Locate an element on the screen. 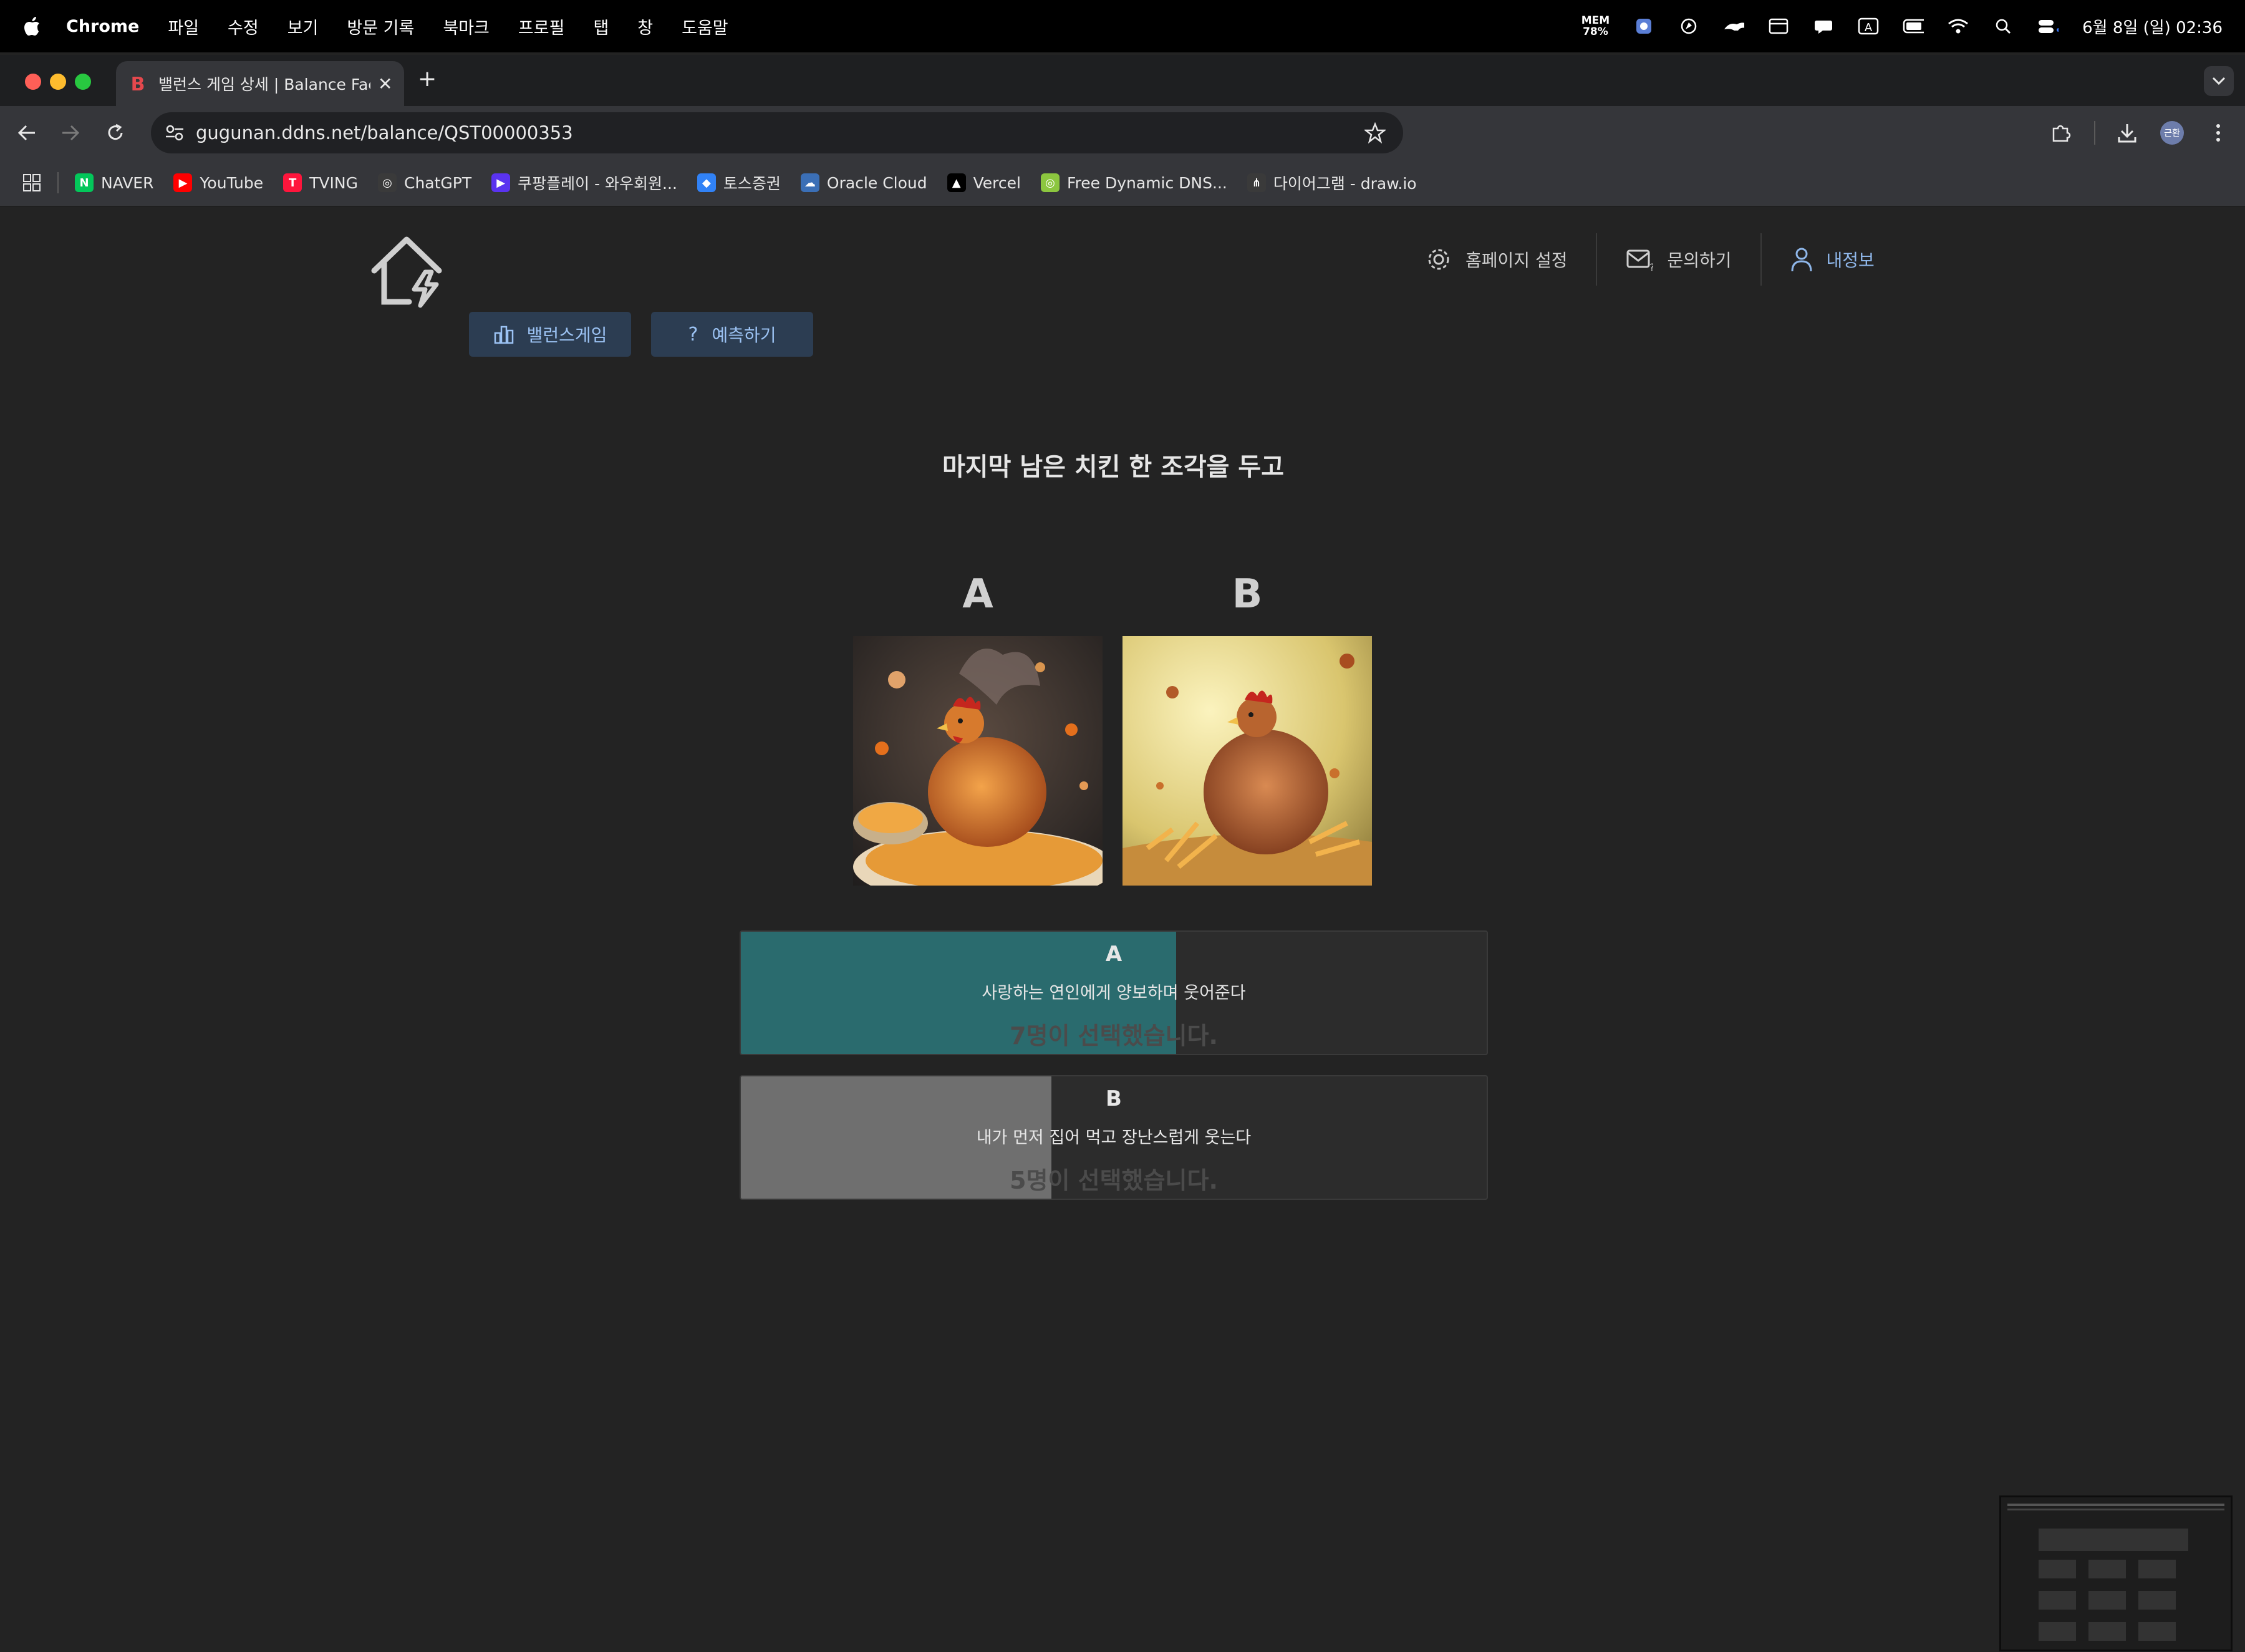 The width and height of the screenshot is (2245, 1652). option-b-label: B is located at coordinates (1114, 1098).